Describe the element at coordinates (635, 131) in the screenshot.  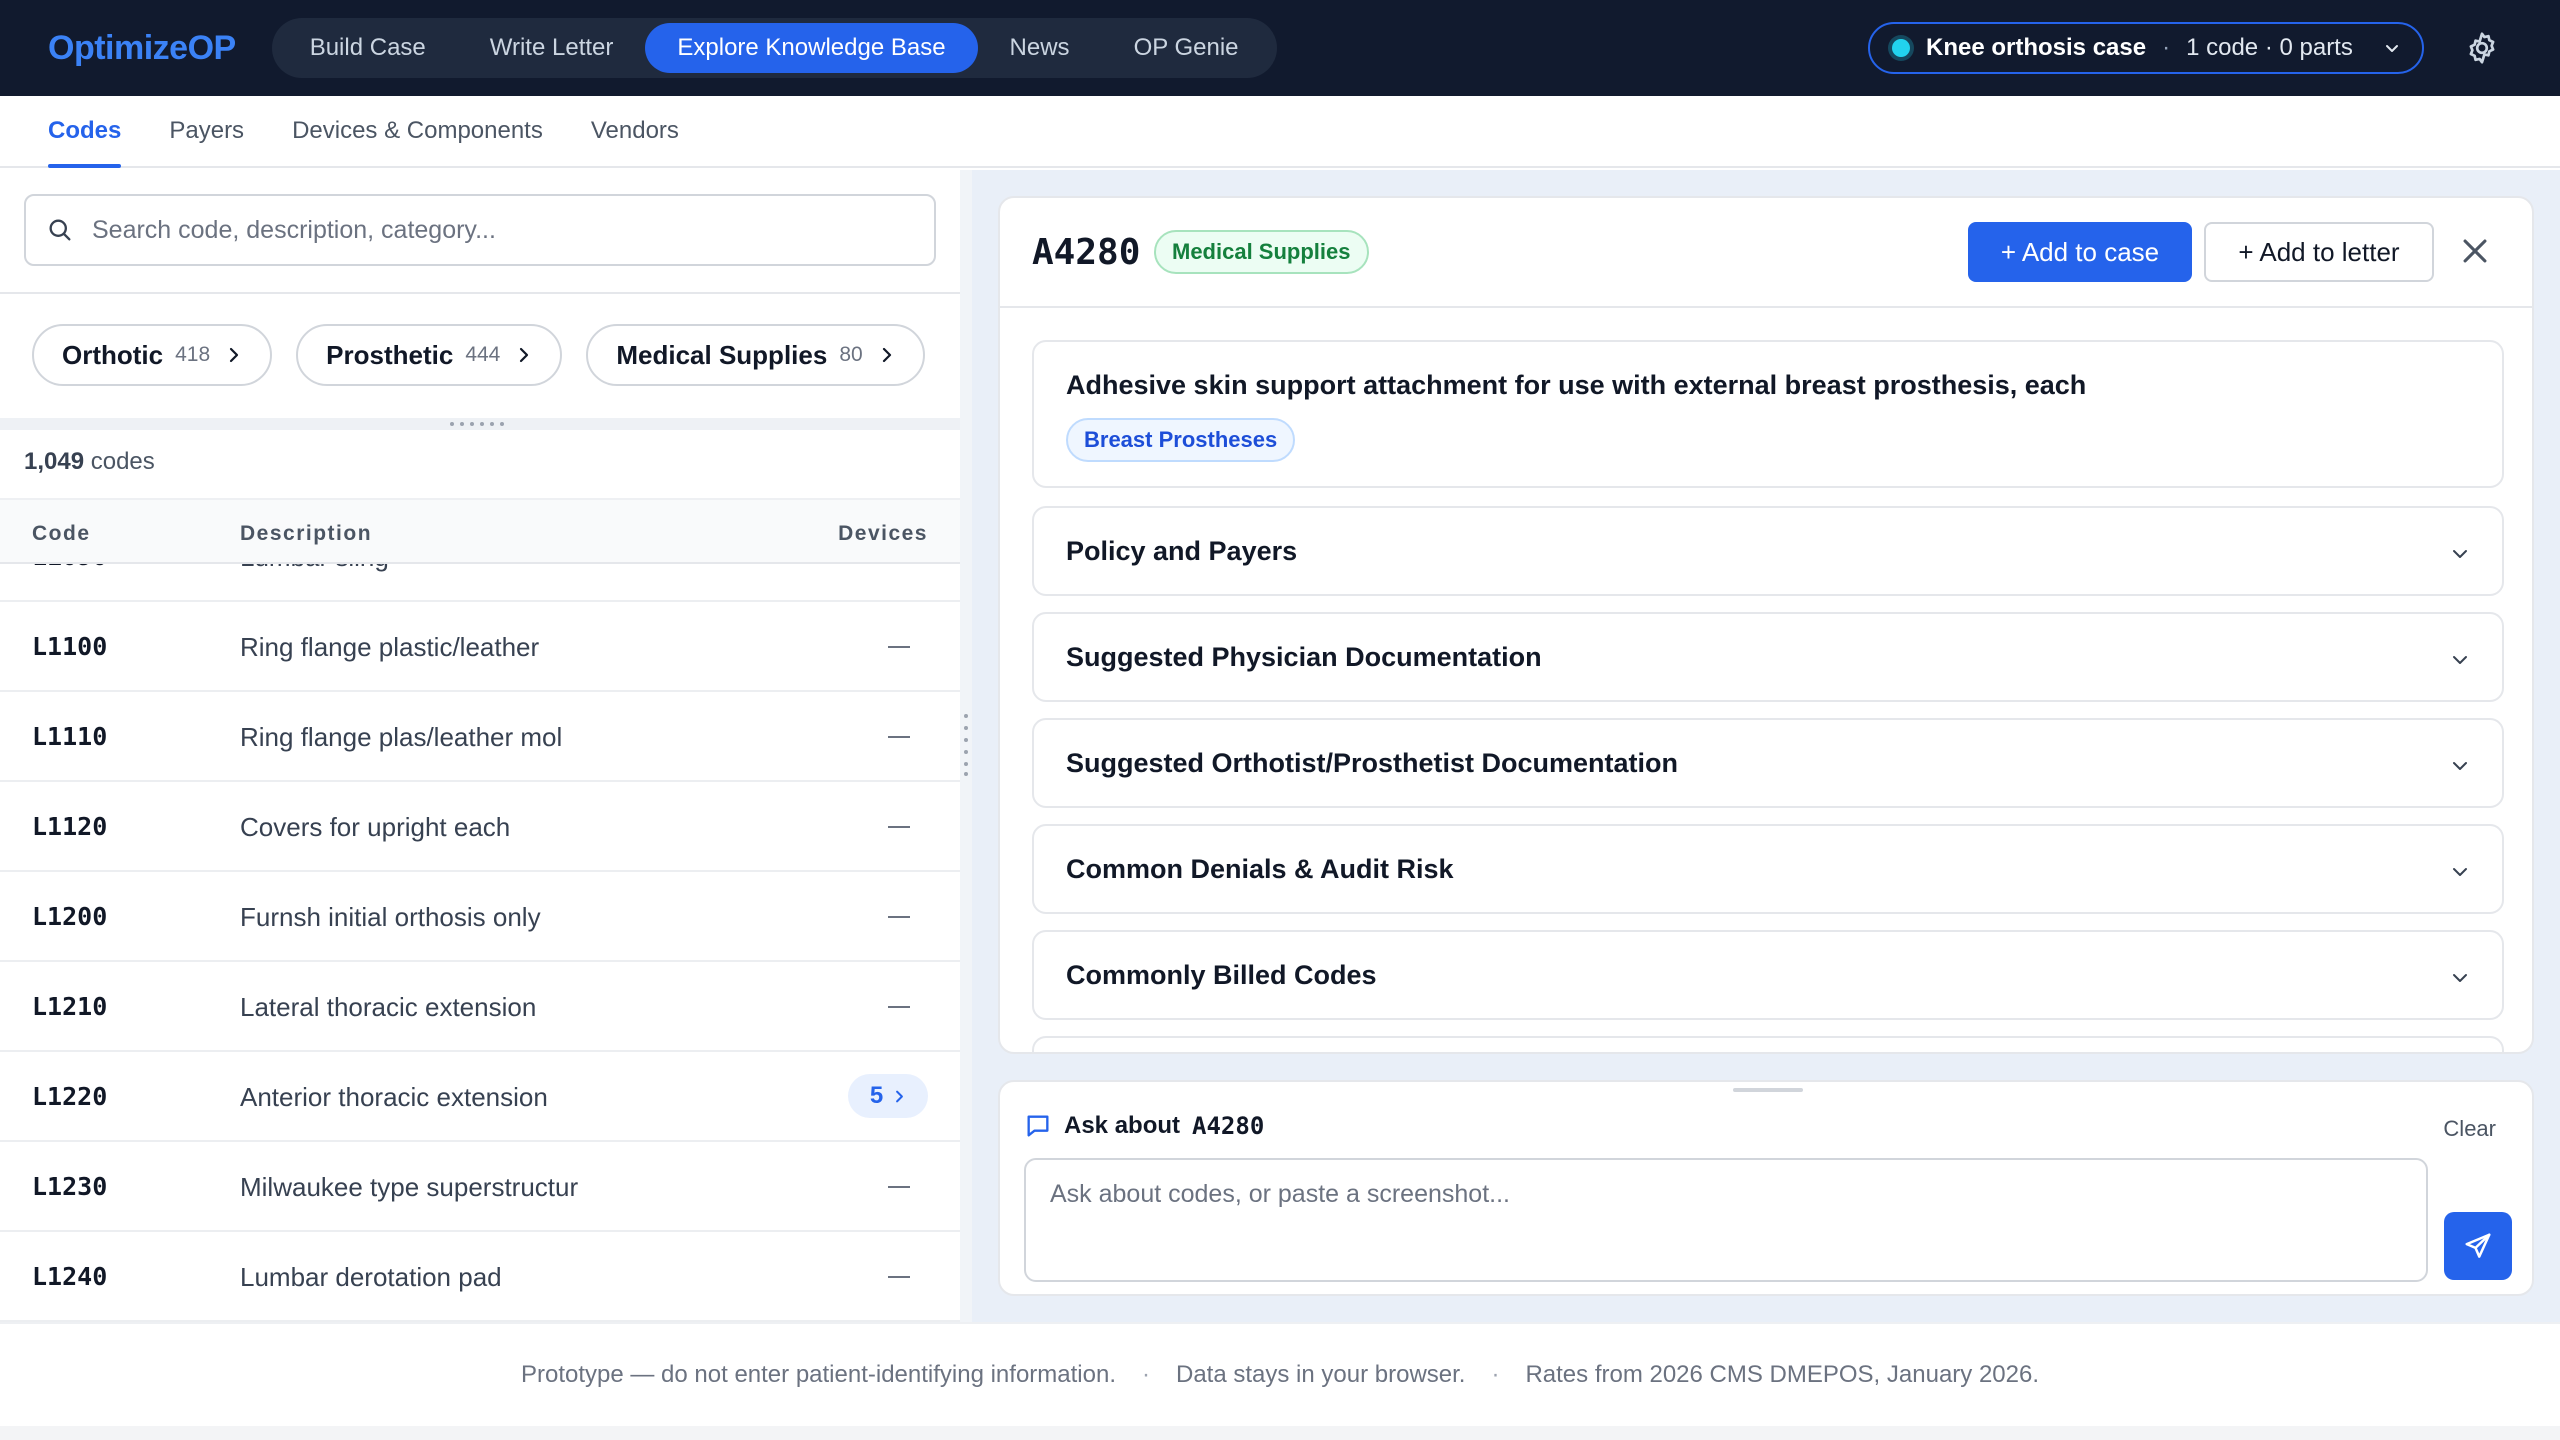
I see `tab-vendors: Vendors` at that location.